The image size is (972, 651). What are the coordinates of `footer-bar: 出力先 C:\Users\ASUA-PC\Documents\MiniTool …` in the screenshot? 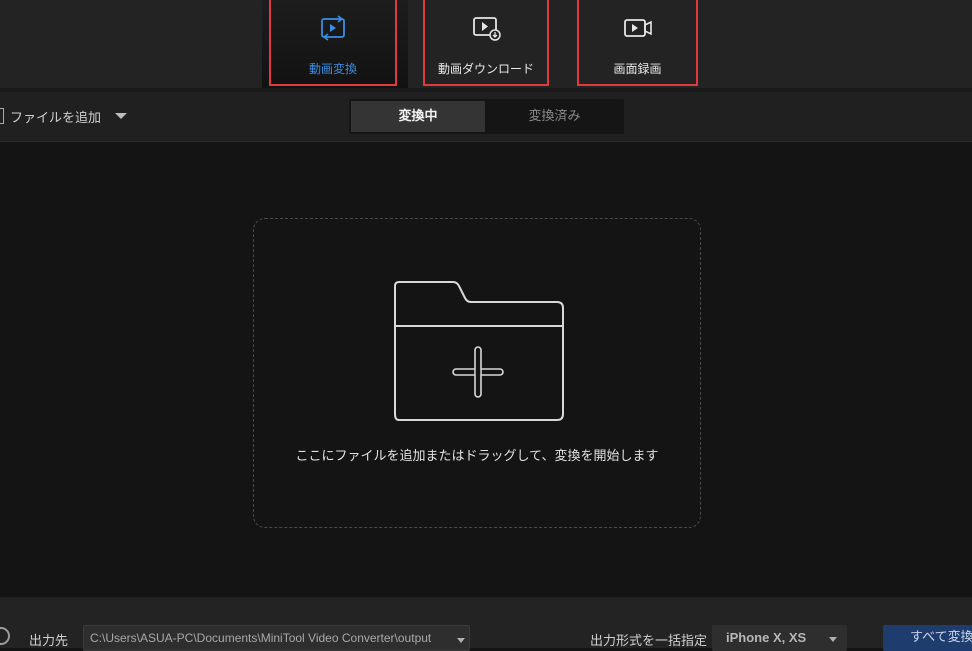 It's located at (486, 624).